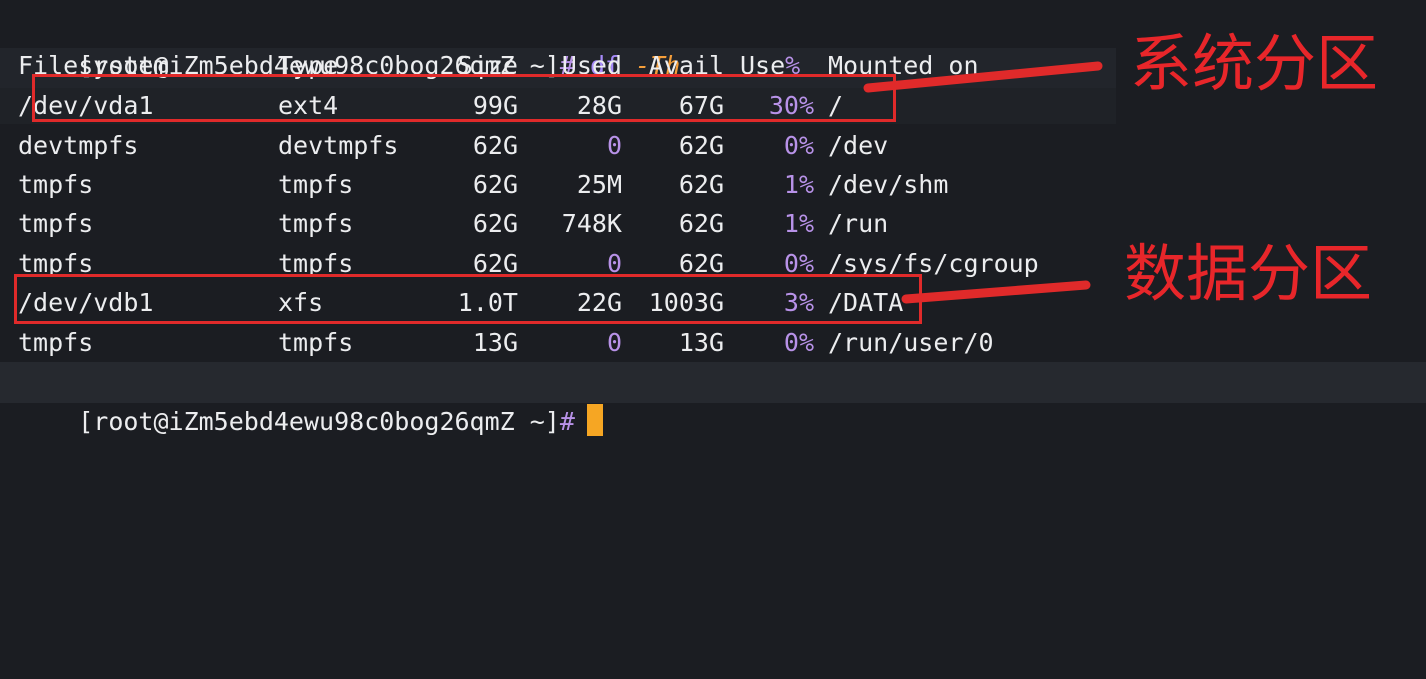 The height and width of the screenshot is (679, 1426). What do you see at coordinates (495, 342) in the screenshot?
I see `row-size: 13G` at bounding box center [495, 342].